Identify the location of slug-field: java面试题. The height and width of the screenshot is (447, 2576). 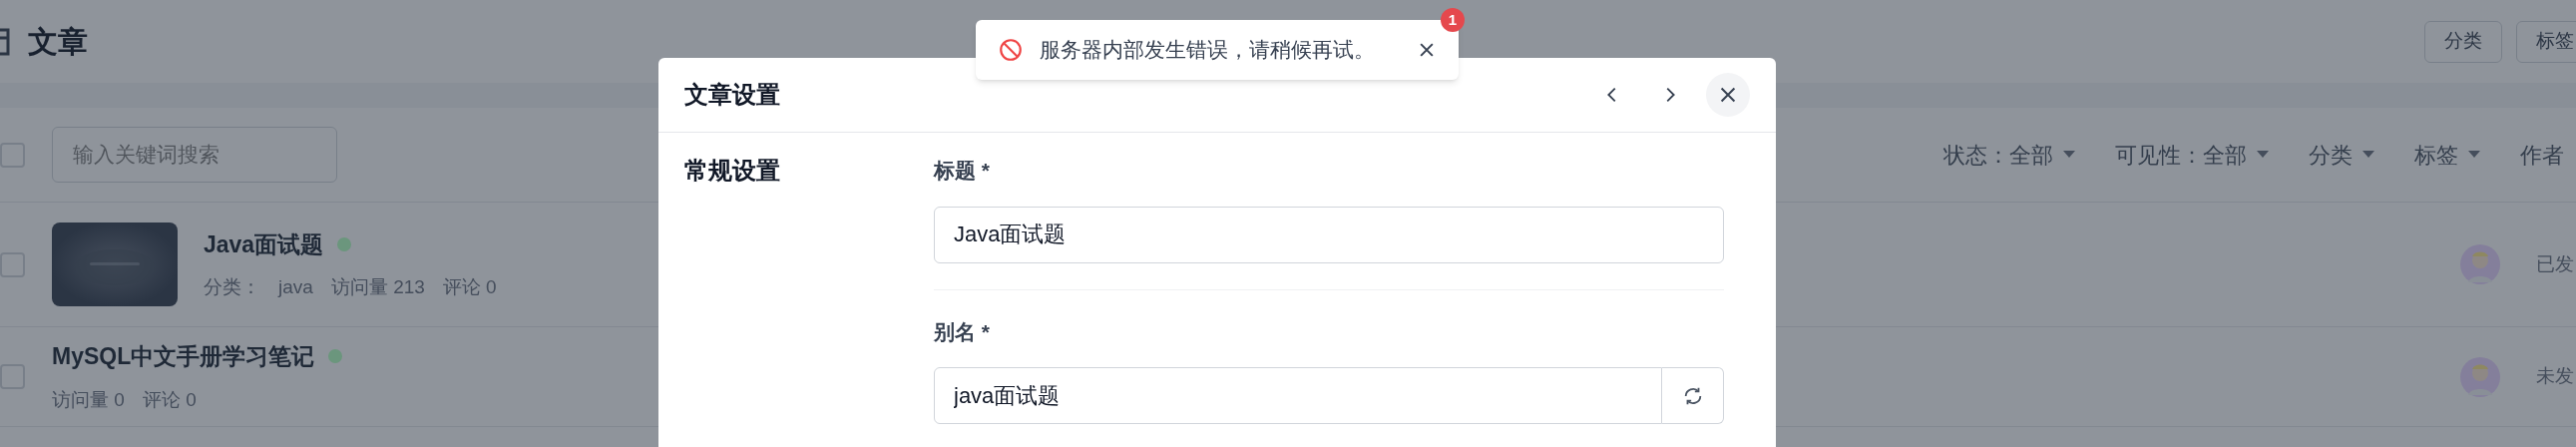
(1298, 395).